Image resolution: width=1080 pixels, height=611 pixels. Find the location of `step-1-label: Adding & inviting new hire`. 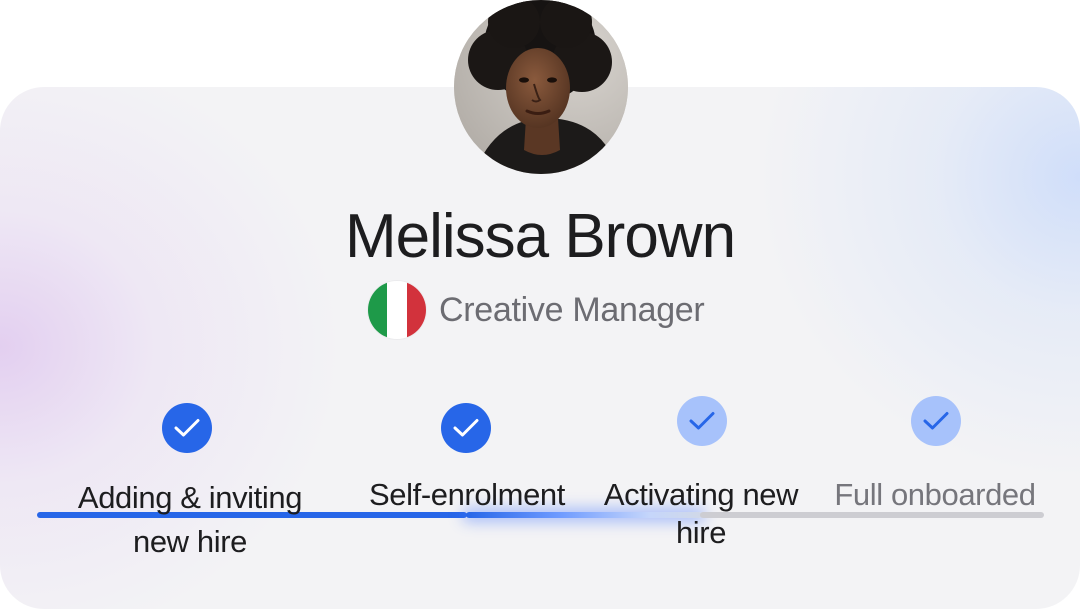

step-1-label: Adding & inviting new hire is located at coordinates (190, 519).